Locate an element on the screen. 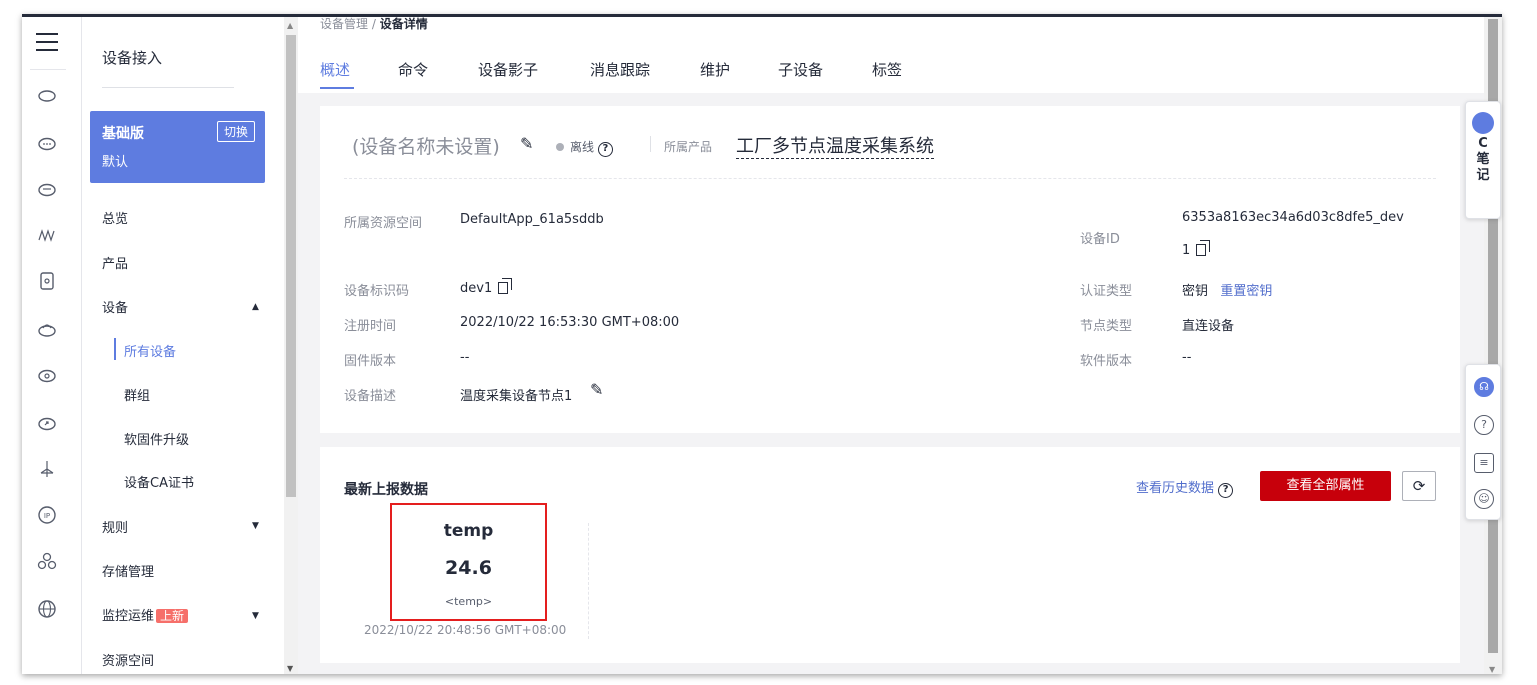 Image resolution: width=1537 pixels, height=685 pixels. tabs-bar: 设备管理 / 设备详情 概述 命令 设备影子 消息跟踪 维护 子设备 标签 is located at coordinates (891, 55).